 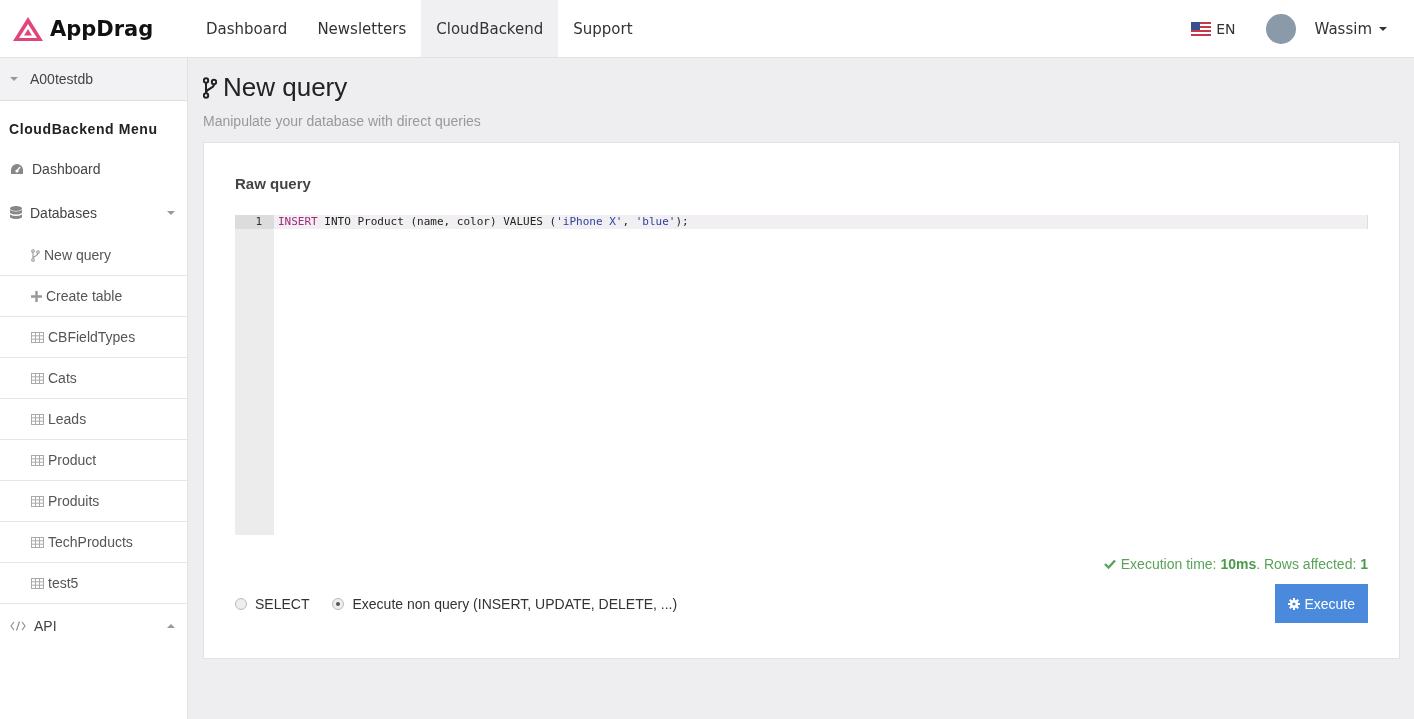 What do you see at coordinates (1321, 603) in the screenshot?
I see `execute-button: Execute` at bounding box center [1321, 603].